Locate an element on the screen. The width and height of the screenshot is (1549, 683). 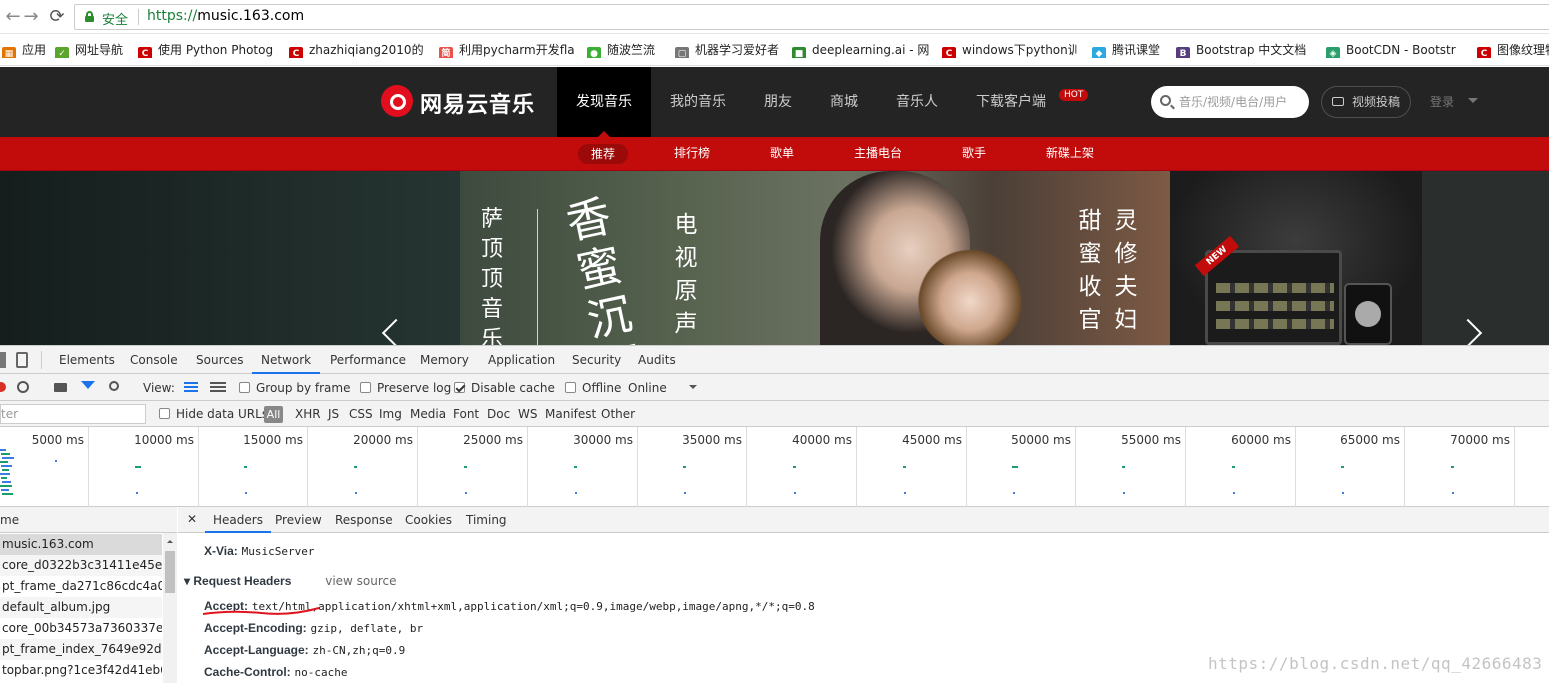
tab-memory: Memory is located at coordinates (444, 360).